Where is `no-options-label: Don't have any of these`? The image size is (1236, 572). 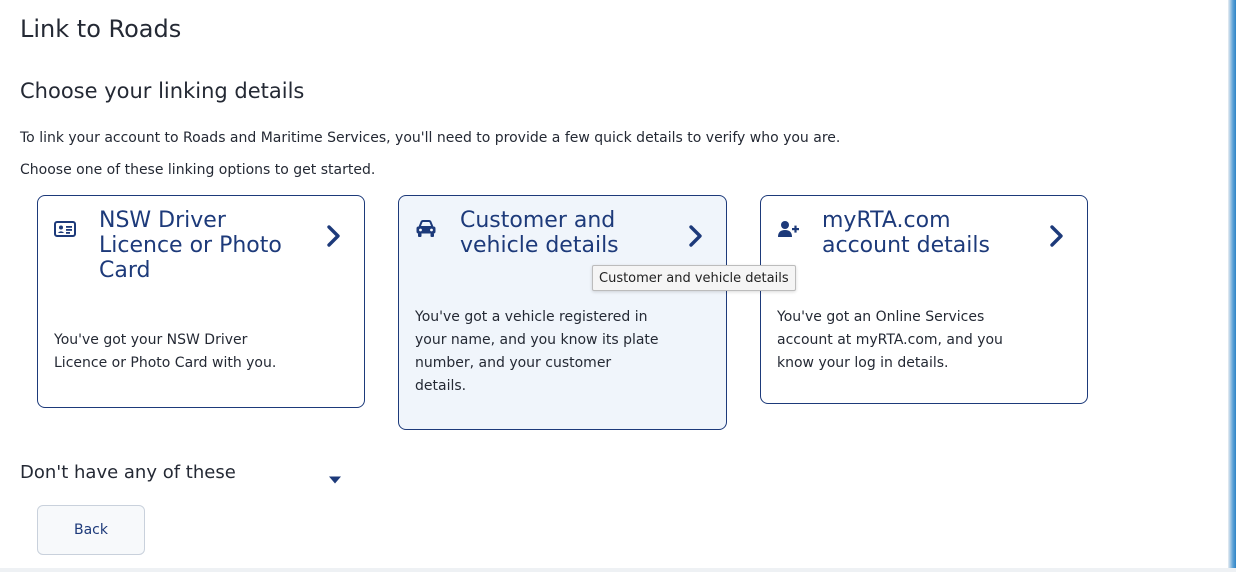 no-options-label: Don't have any of these is located at coordinates (128, 472).